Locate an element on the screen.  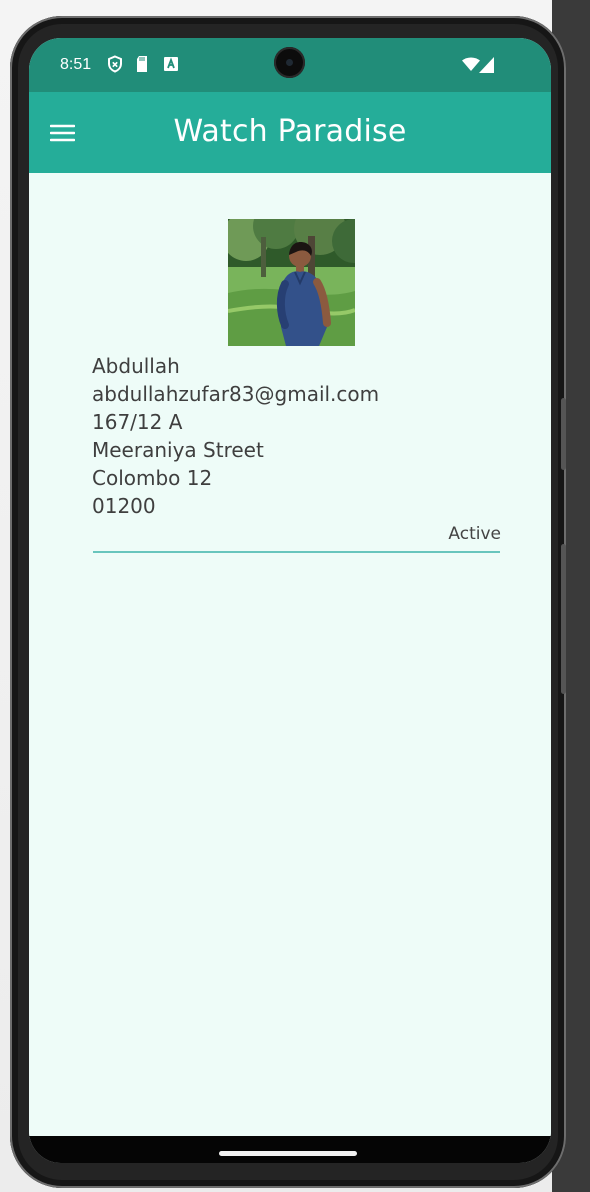
a-icon is located at coordinates (171, 64).